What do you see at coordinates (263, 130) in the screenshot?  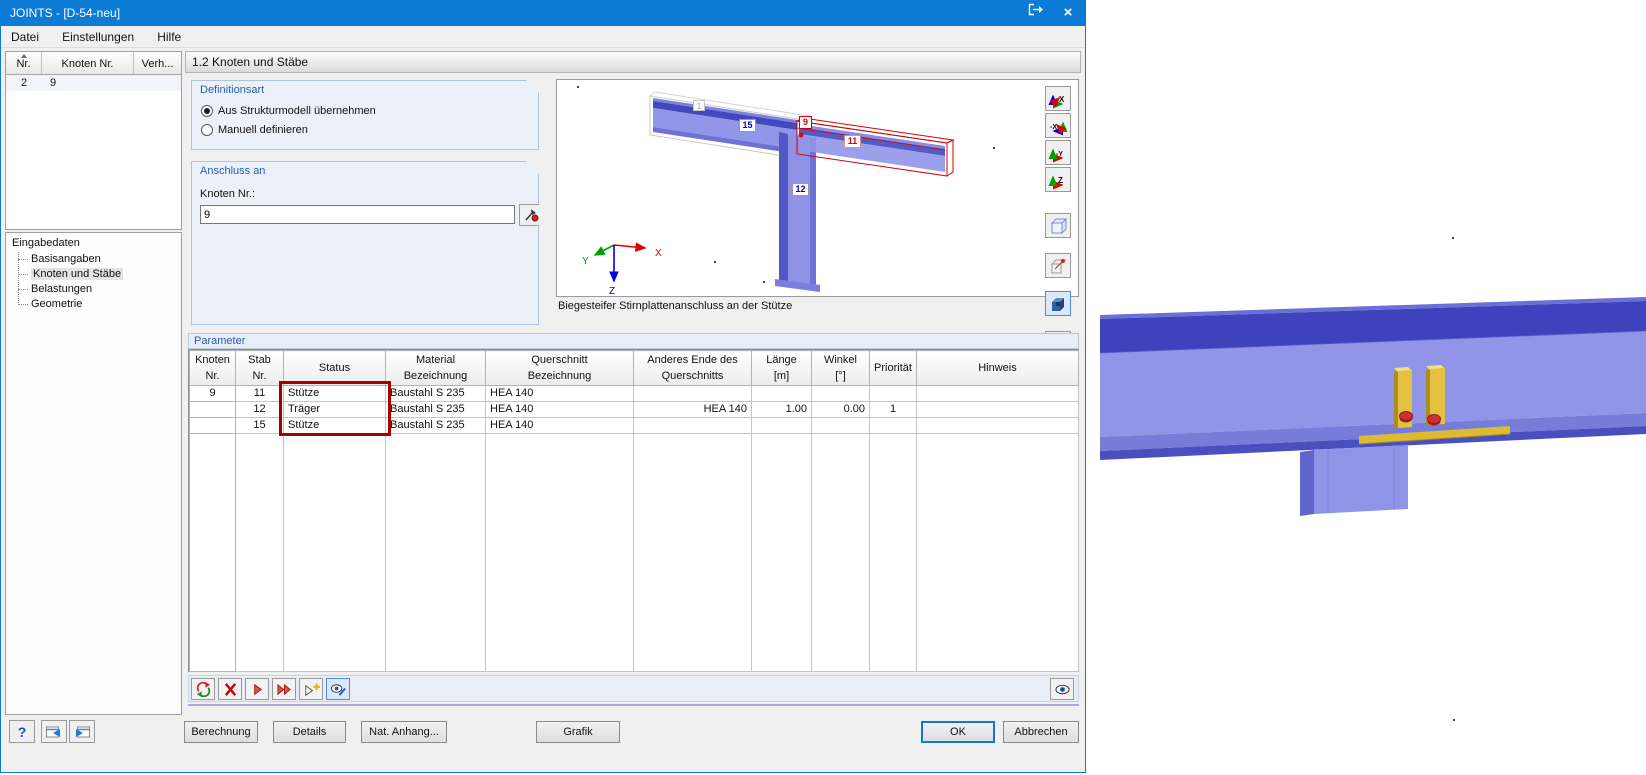 I see `radio-label-manuell: Manuell definieren` at bounding box center [263, 130].